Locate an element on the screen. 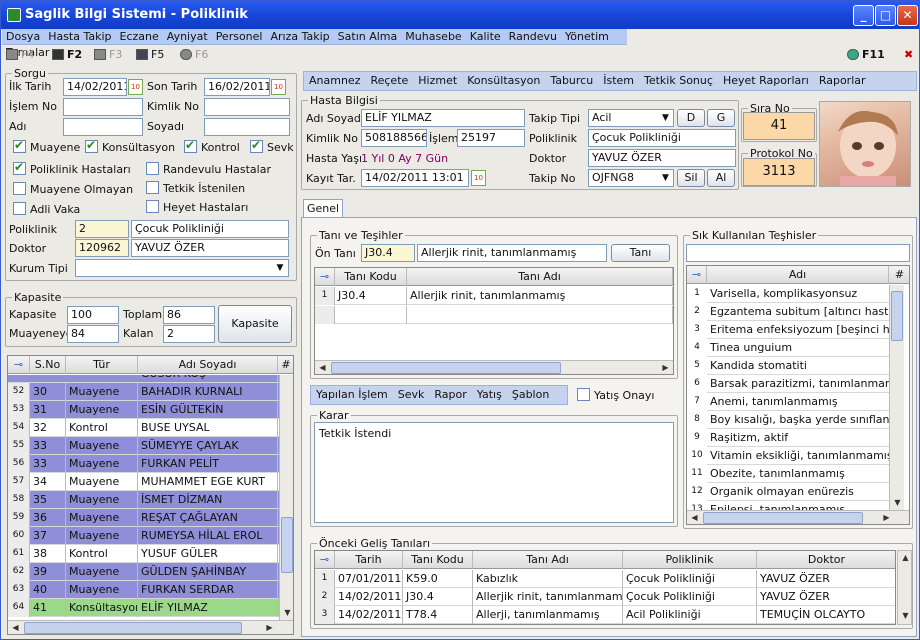 This screenshot has width=920, height=640. tab-konsultasyon: Konsültasyon is located at coordinates (503, 81).